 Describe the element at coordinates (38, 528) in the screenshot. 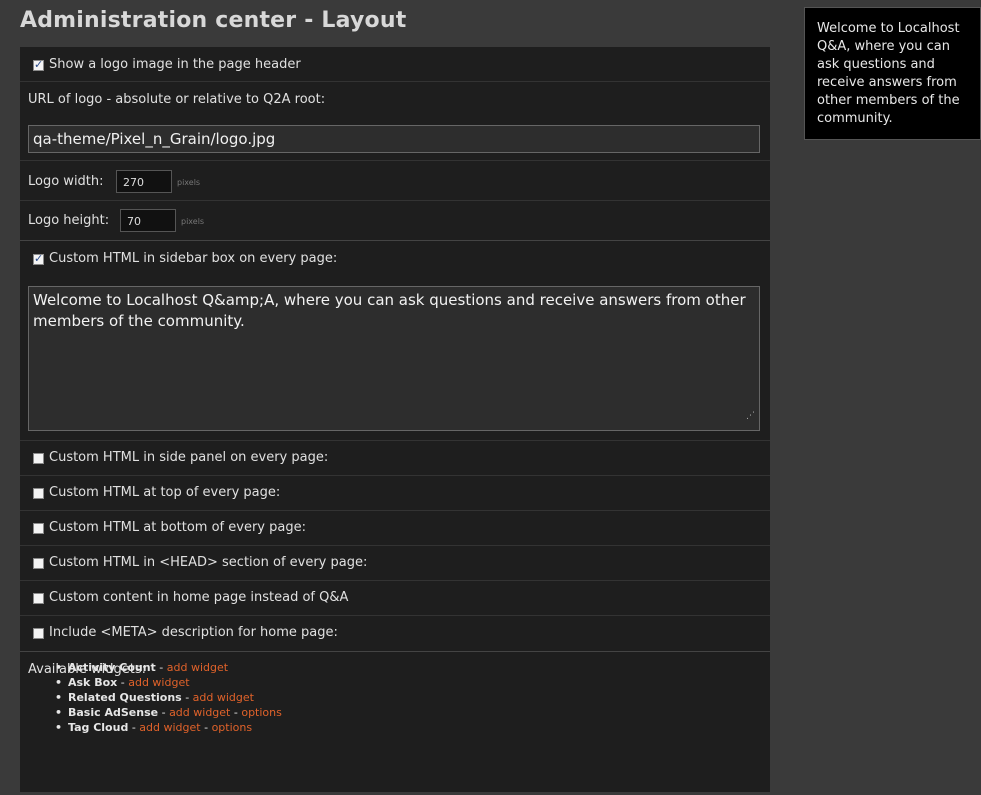

I see `bottom-html-checkbox` at that location.